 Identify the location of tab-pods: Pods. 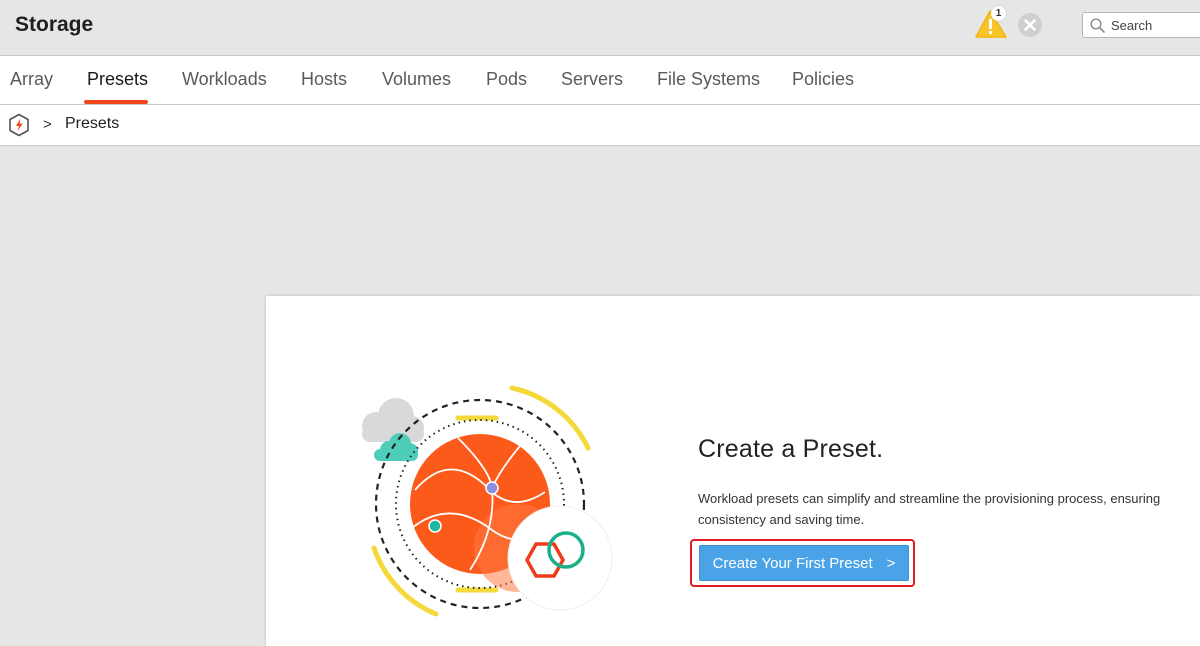
(506, 79).